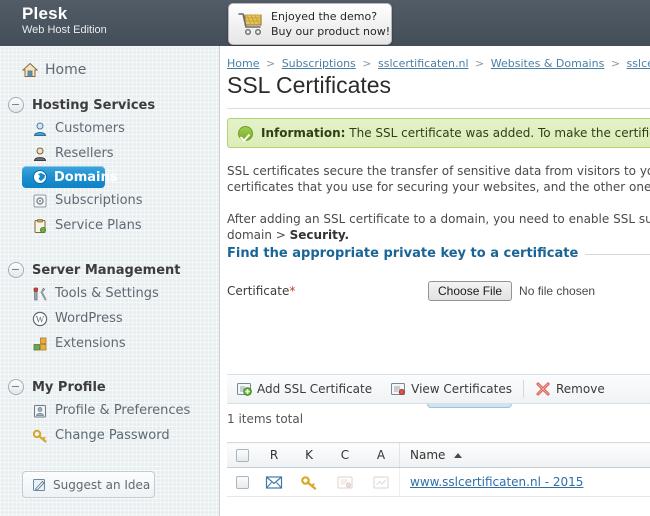  What do you see at coordinates (66, 70) in the screenshot?
I see `sidebar-item-home-label: Home` at bounding box center [66, 70].